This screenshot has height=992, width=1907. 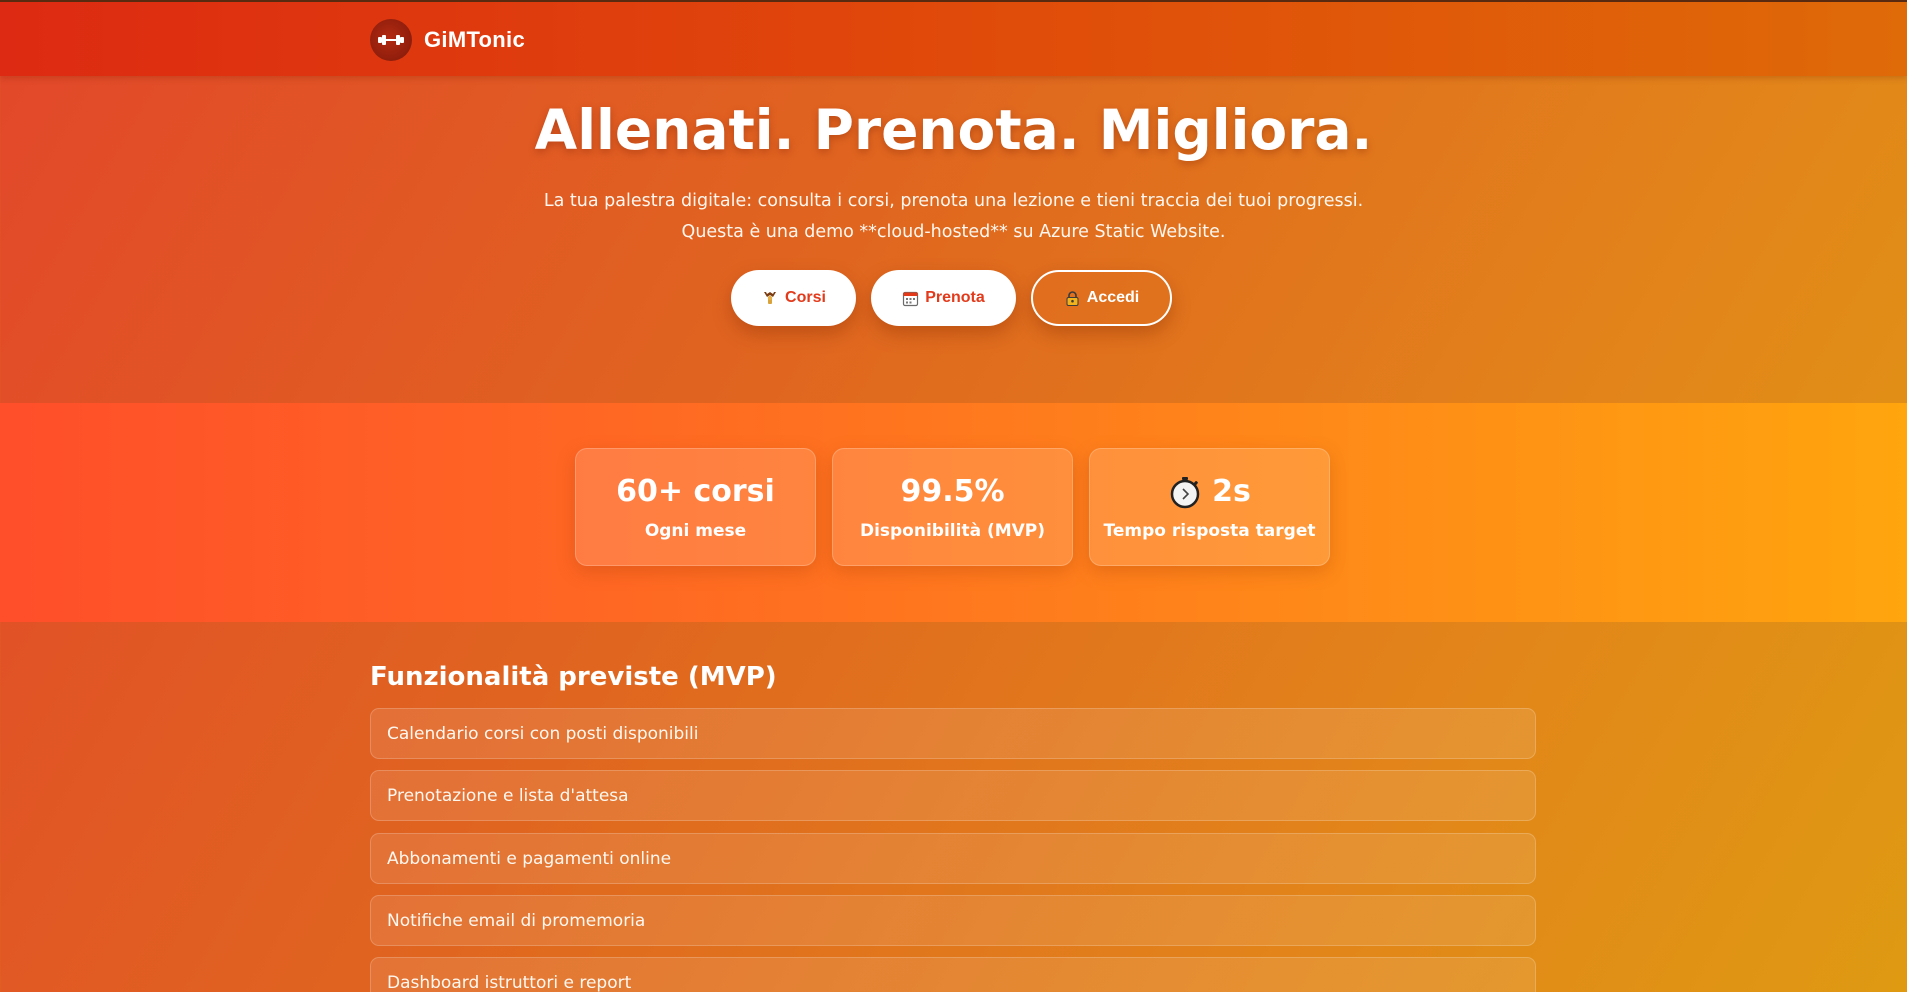 I want to click on stat-value: 60+ corsi, so click(x=695, y=491).